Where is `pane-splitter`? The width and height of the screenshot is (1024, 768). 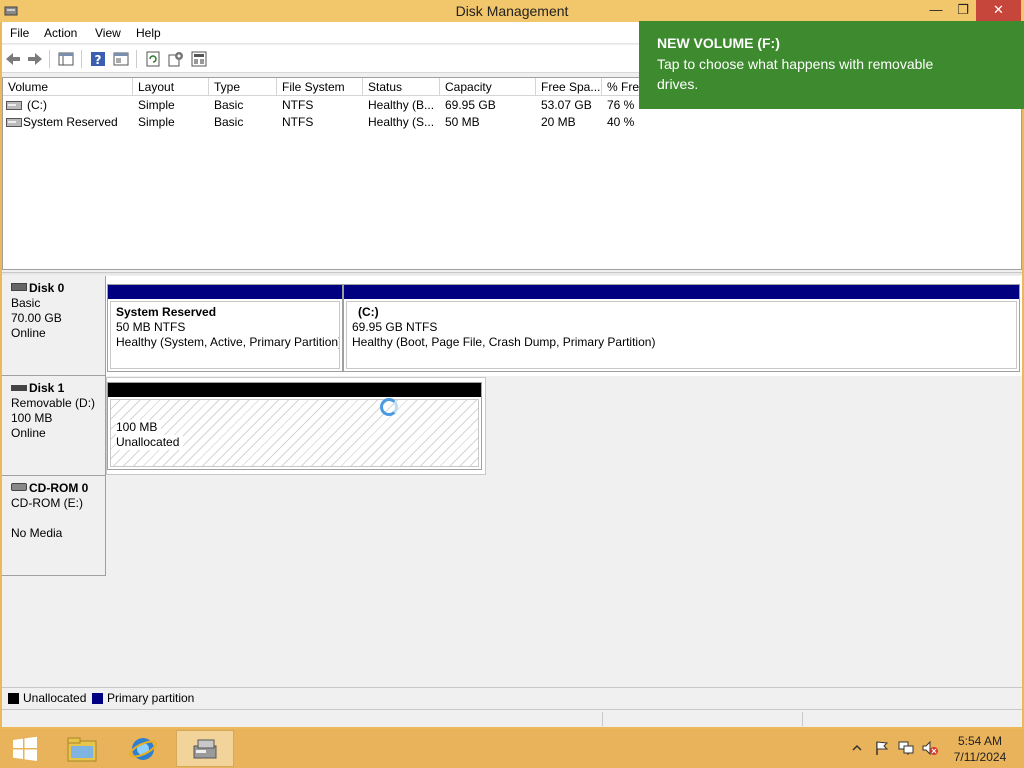
pane-splitter is located at coordinates (512, 273).